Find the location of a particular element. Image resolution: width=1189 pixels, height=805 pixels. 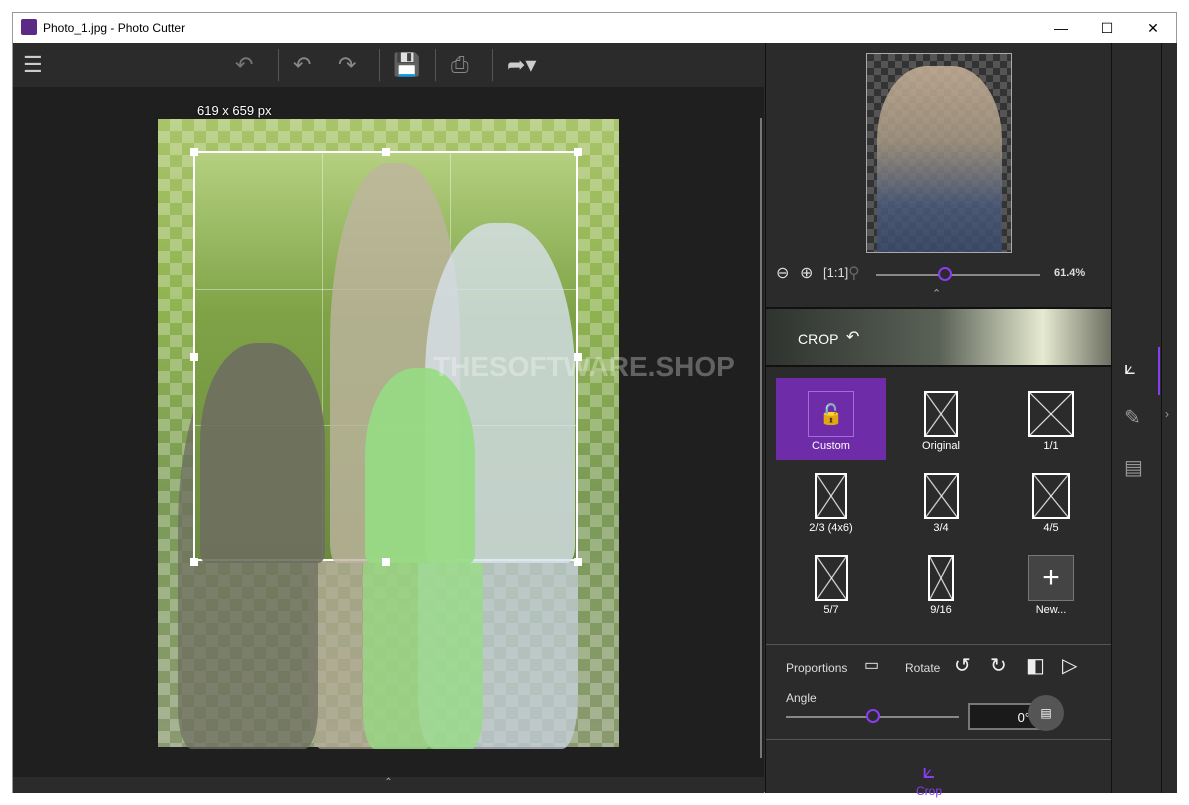

rotate-label: Rotate is located at coordinates (923, 668).